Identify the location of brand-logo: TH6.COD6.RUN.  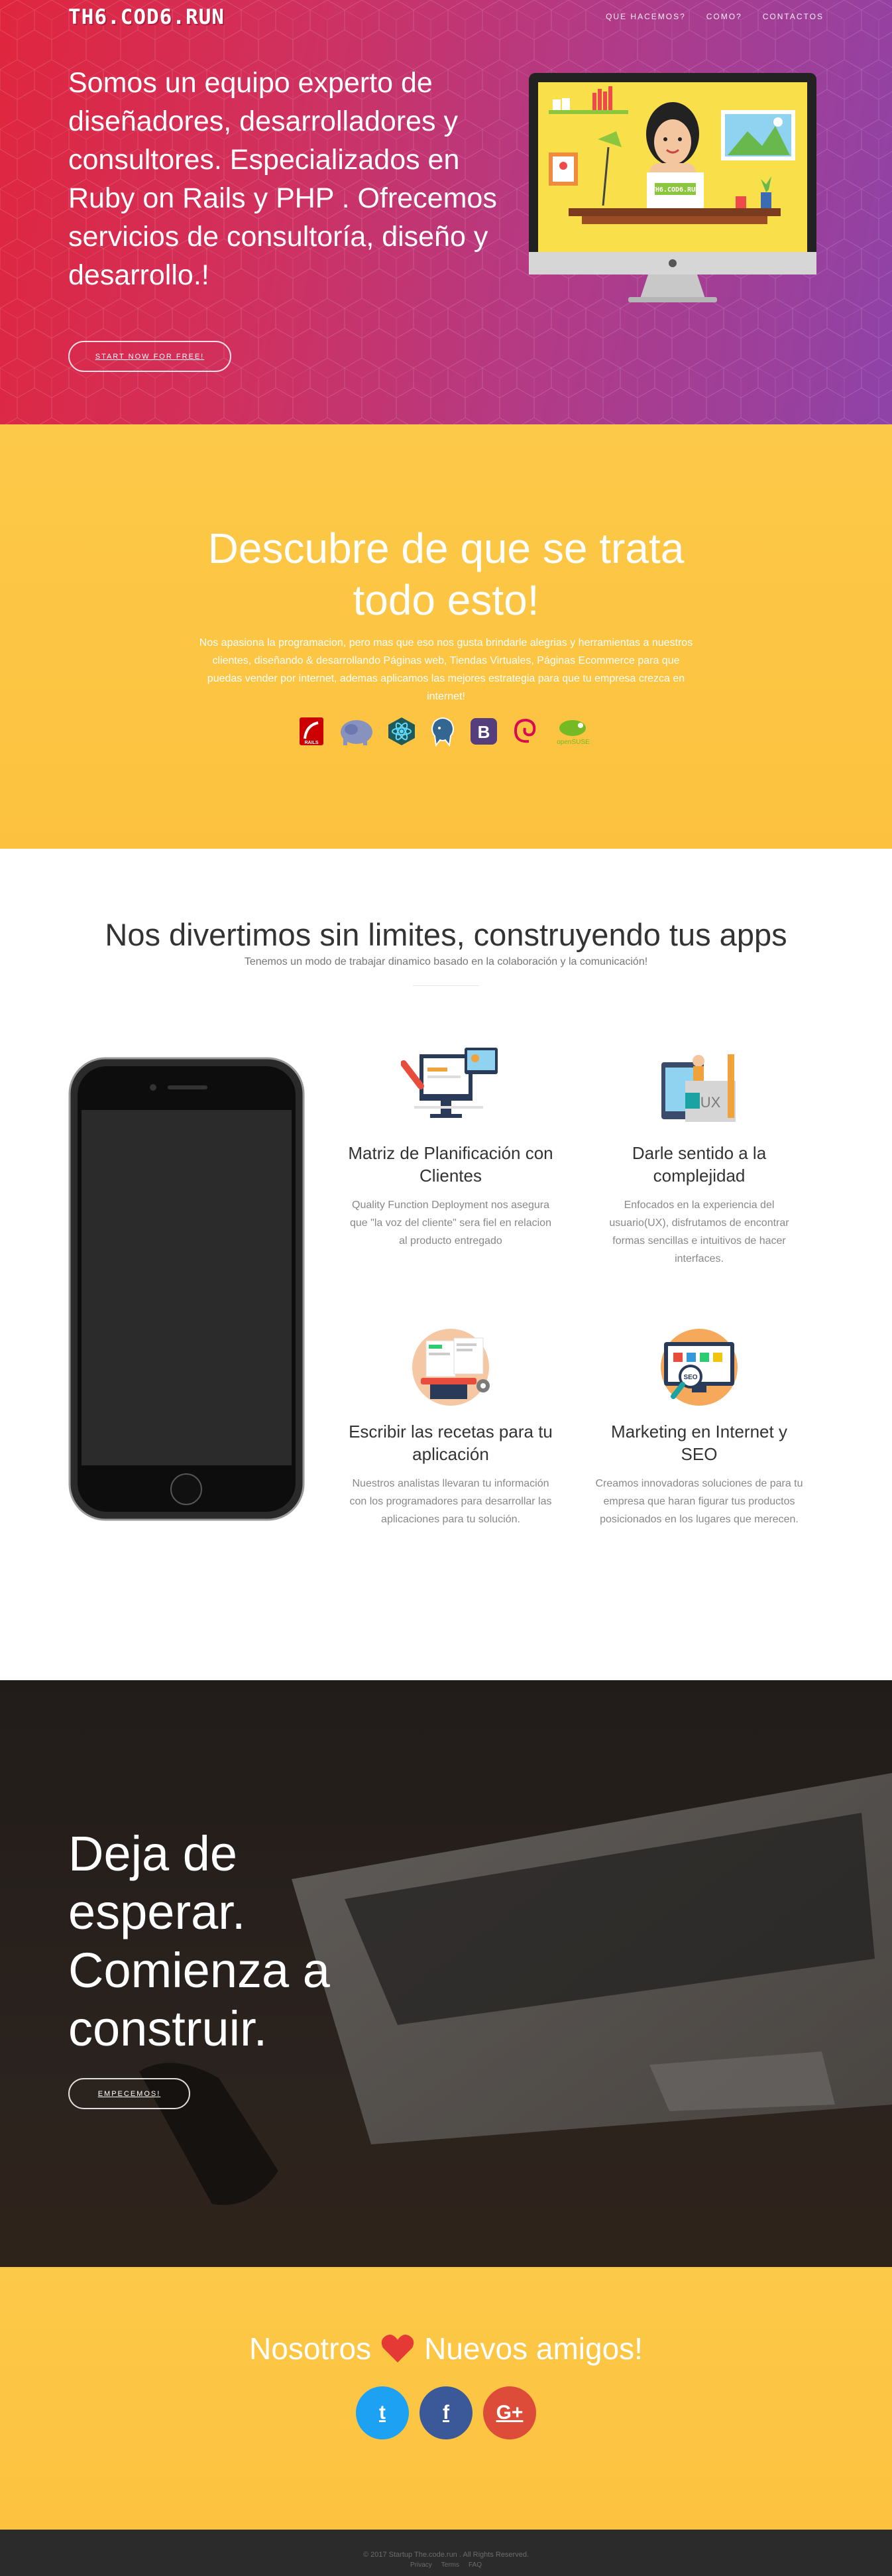
(146, 17).